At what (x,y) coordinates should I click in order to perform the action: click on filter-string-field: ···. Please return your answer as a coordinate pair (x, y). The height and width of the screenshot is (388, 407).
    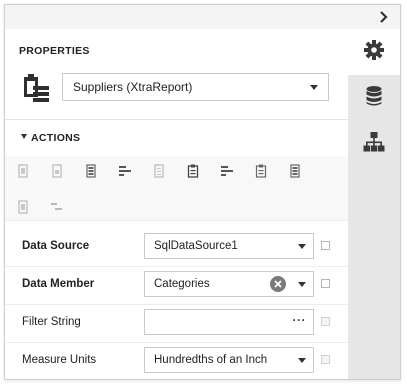
    Looking at the image, I should click on (229, 322).